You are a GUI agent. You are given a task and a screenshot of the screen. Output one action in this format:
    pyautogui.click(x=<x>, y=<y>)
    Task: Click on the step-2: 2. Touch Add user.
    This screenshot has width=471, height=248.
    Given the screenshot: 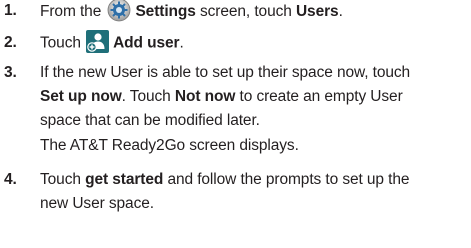 What is the action you would take?
    pyautogui.click(x=235, y=44)
    